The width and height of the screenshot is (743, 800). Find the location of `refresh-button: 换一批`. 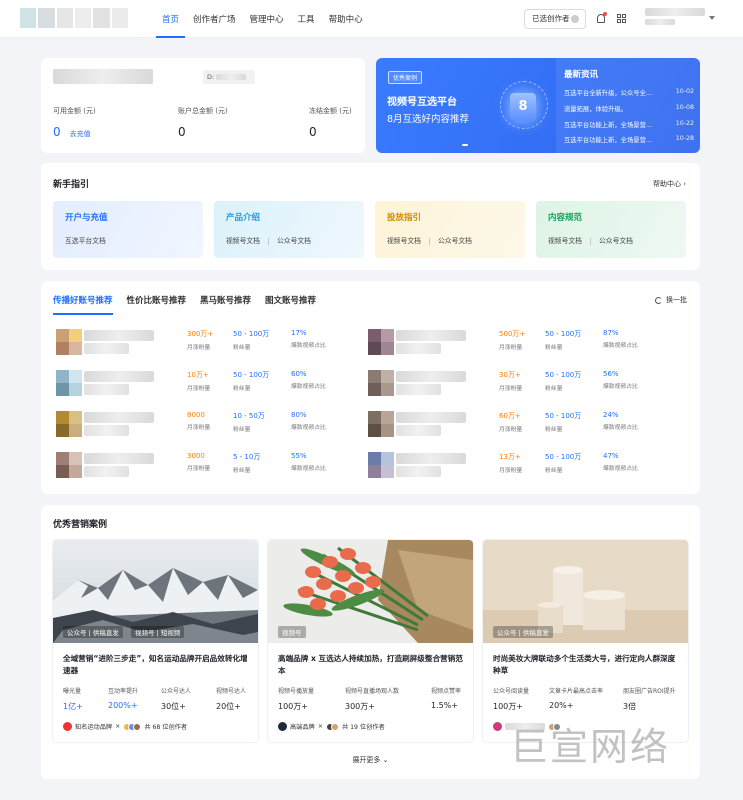

refresh-button: 换一批 is located at coordinates (671, 300).